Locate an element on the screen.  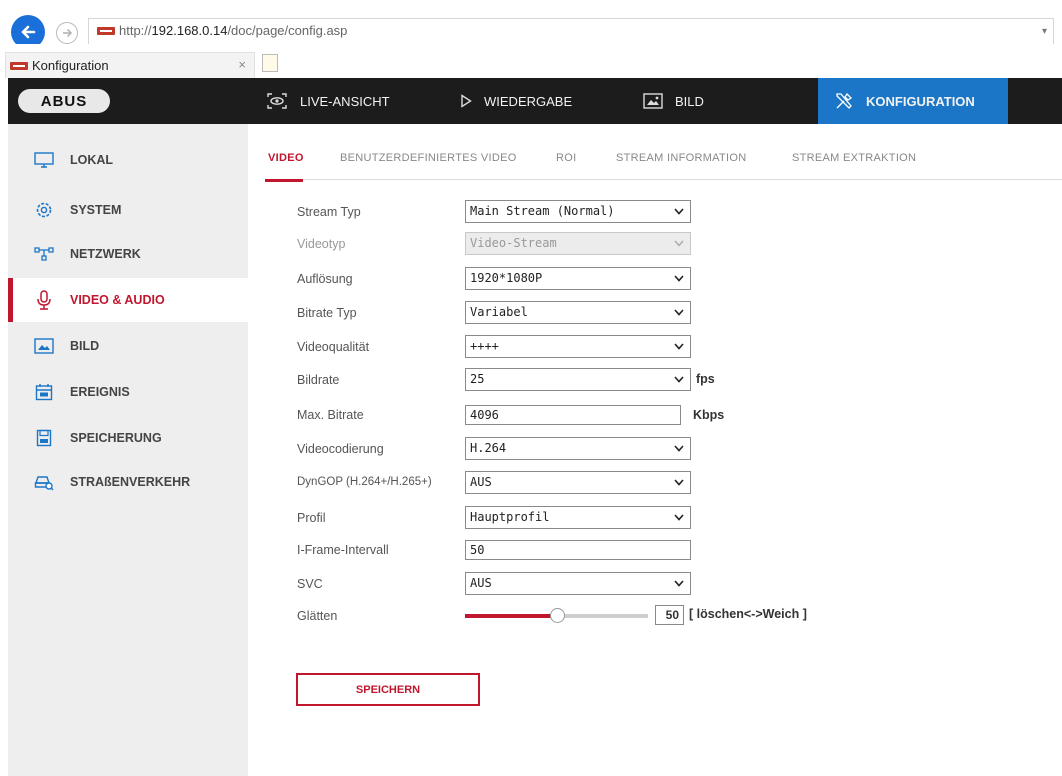
glaetten-slider-fill is located at coordinates (511, 616).